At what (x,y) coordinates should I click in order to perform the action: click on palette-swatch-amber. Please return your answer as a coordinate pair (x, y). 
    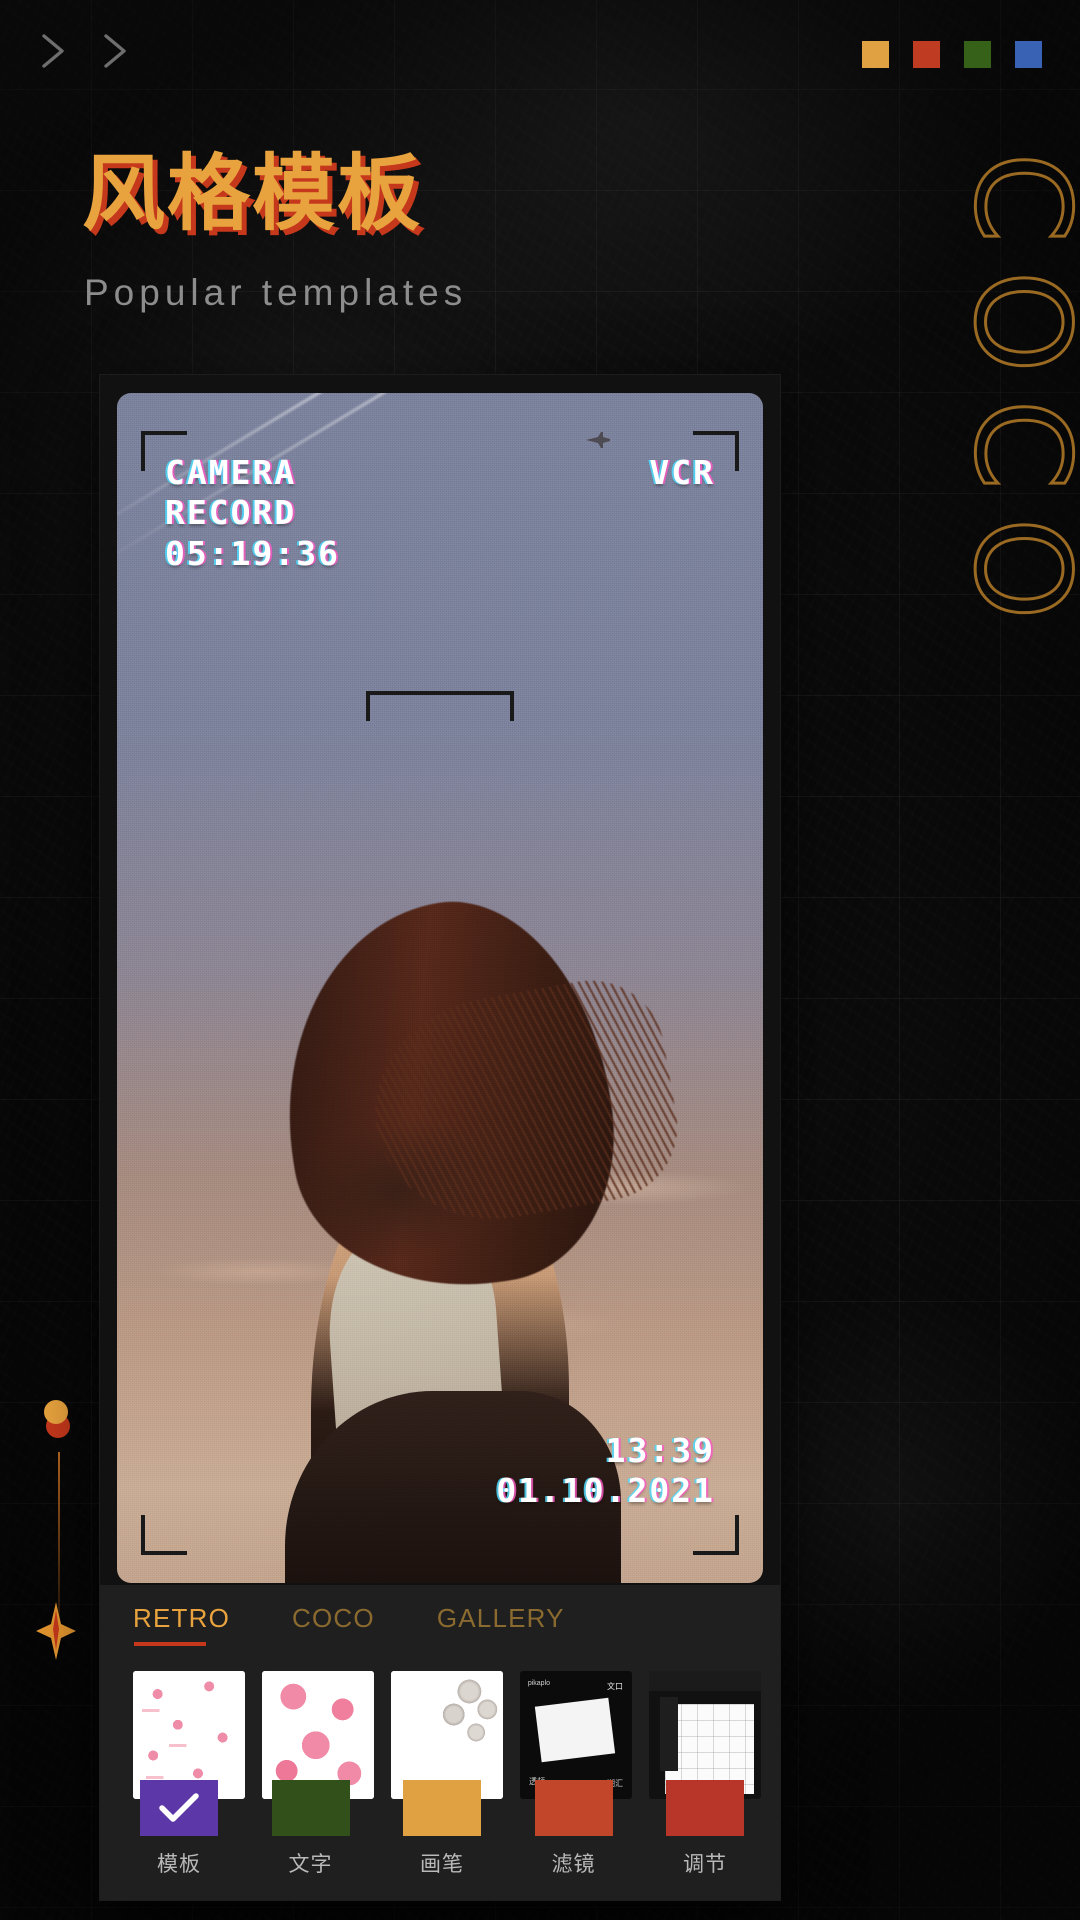
    Looking at the image, I should click on (875, 54).